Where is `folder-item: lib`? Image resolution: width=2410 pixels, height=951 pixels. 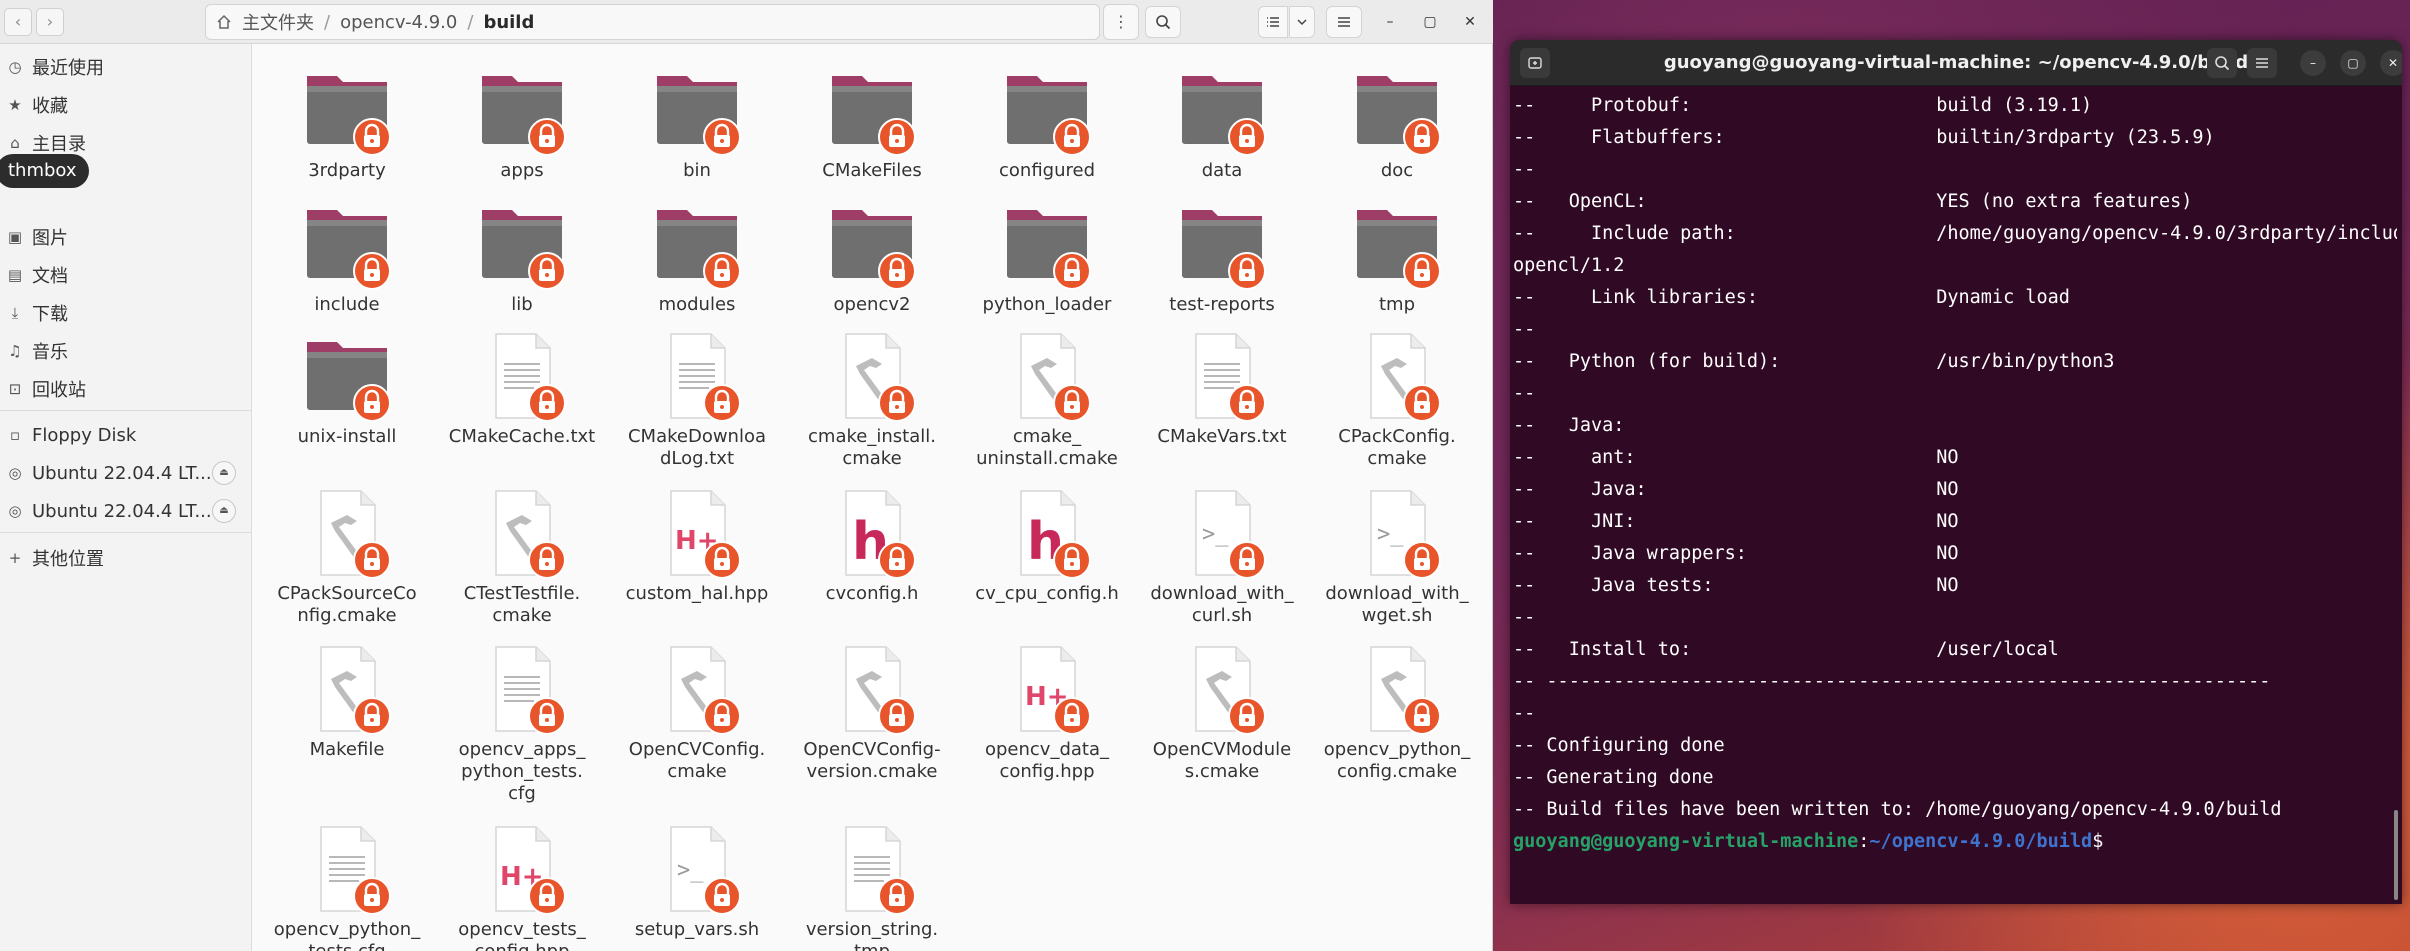
folder-item: lib is located at coordinates (522, 256).